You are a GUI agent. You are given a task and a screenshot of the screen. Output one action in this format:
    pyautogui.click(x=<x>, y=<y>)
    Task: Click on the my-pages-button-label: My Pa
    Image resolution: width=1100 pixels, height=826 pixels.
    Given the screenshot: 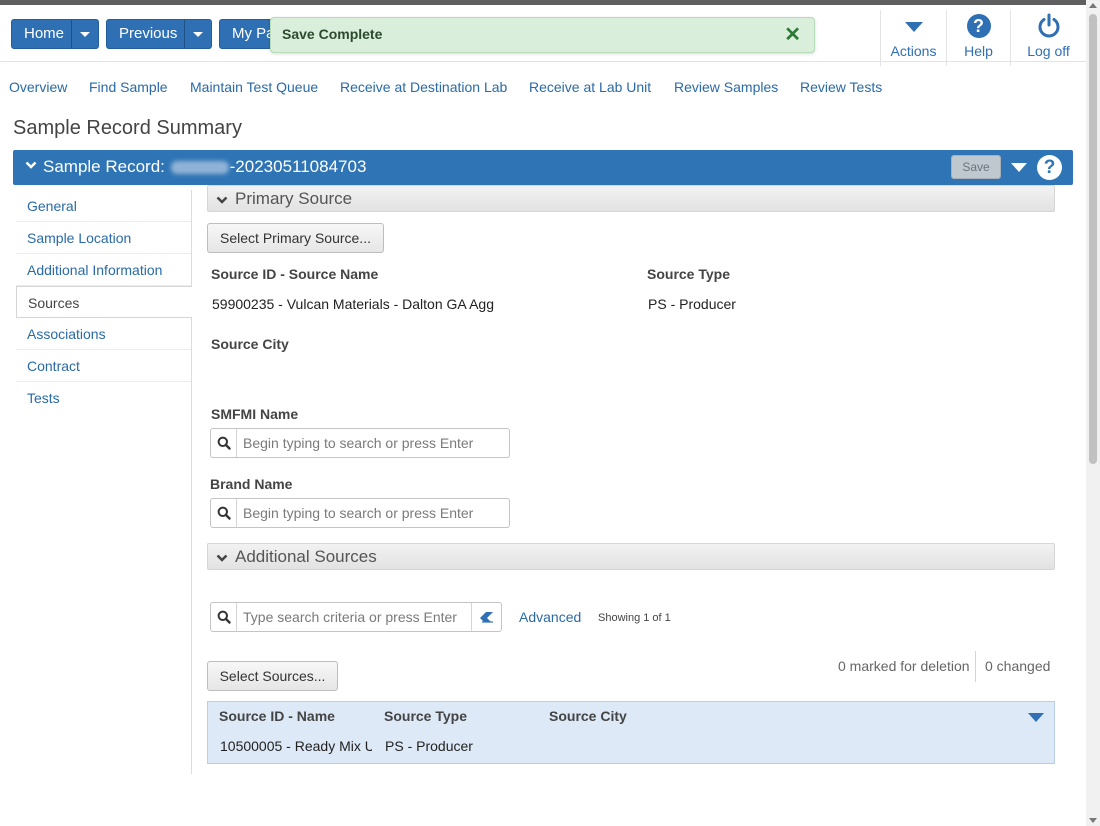 What is the action you would take?
    pyautogui.click(x=253, y=33)
    